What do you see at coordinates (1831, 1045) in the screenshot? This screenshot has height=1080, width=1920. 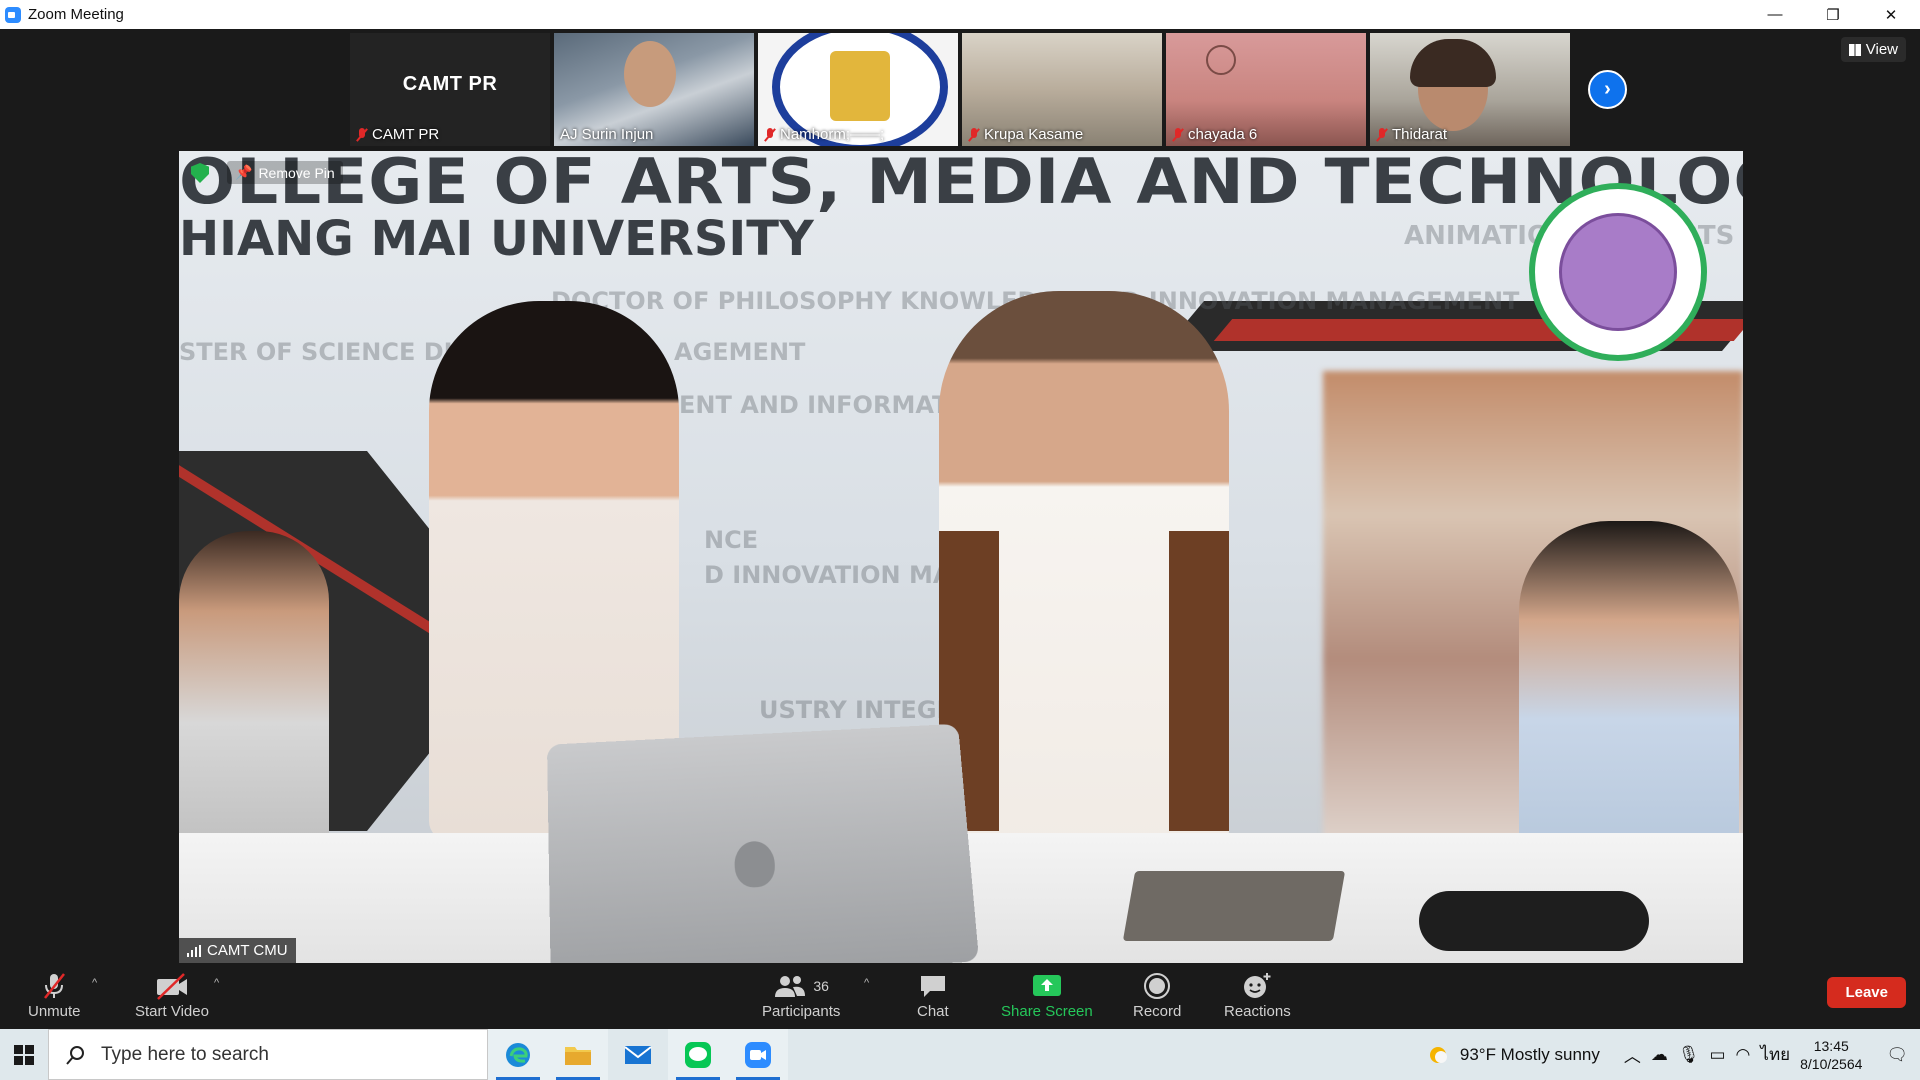 I see `clock-time: 13:45` at bounding box center [1831, 1045].